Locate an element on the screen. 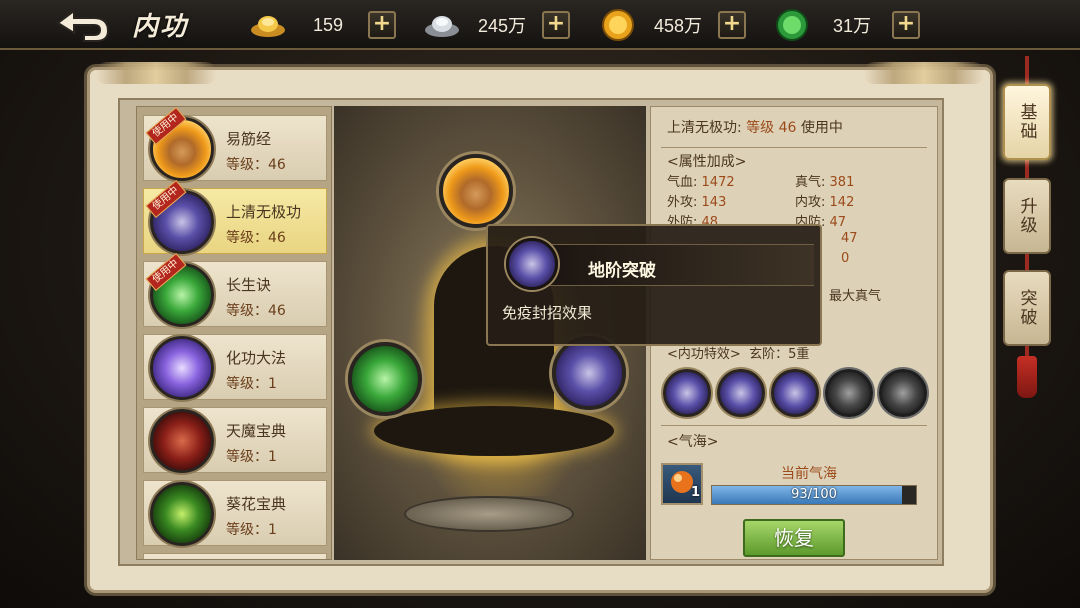 The height and width of the screenshot is (608, 1080). stat-inner-atk: 内攻: 142 is located at coordinates (825, 202).